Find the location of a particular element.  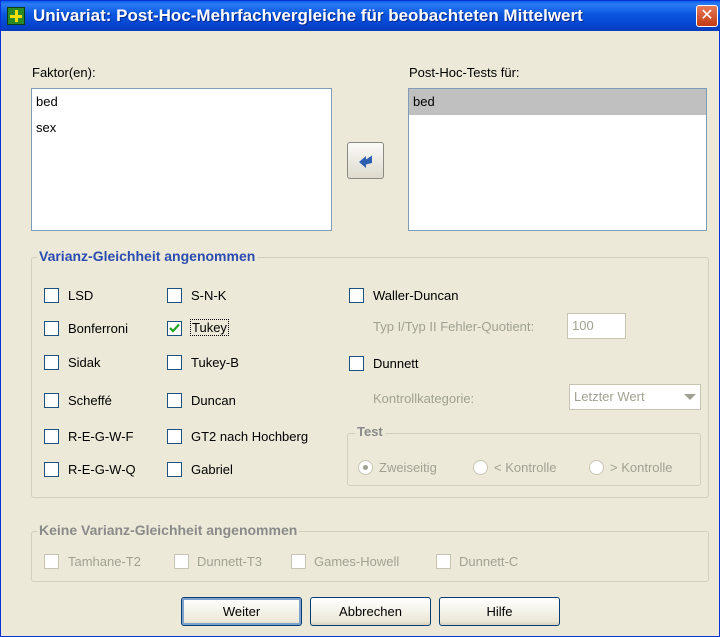

help-button: Hilfe is located at coordinates (499, 611).